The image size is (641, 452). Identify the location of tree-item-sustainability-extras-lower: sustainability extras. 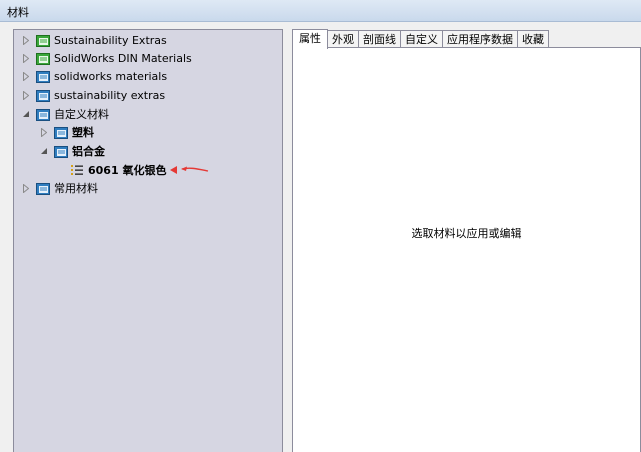
(93, 95).